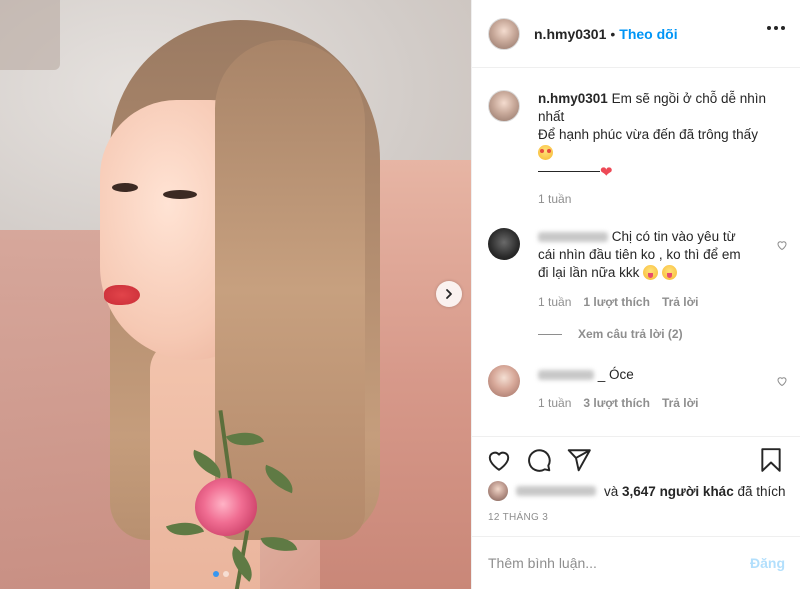 The image size is (800, 589). Describe the element at coordinates (221, 574) in the screenshot. I see `carousel-dots` at that location.